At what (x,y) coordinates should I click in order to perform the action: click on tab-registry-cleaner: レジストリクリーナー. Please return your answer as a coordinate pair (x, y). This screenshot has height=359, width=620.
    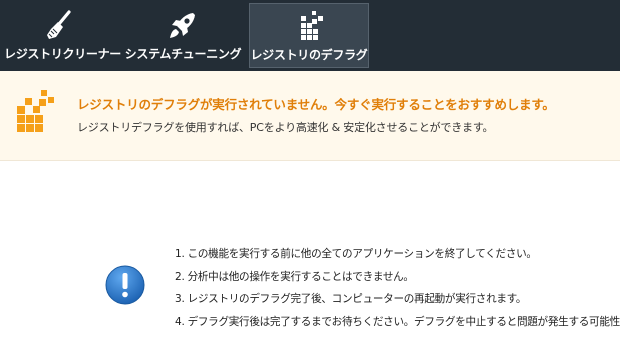
    Looking at the image, I should click on (63, 35).